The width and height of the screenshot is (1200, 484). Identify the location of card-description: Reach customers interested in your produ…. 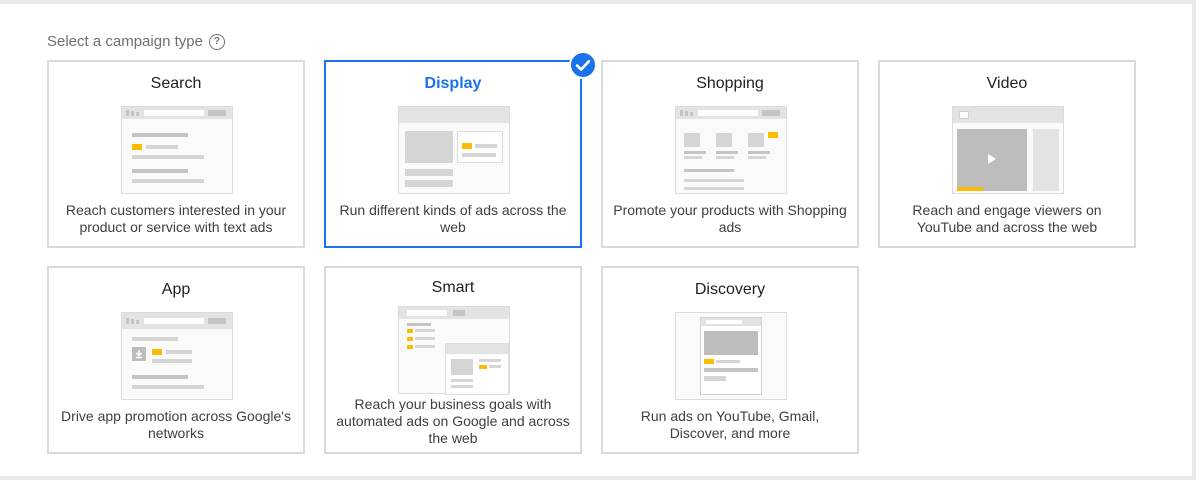
(176, 218).